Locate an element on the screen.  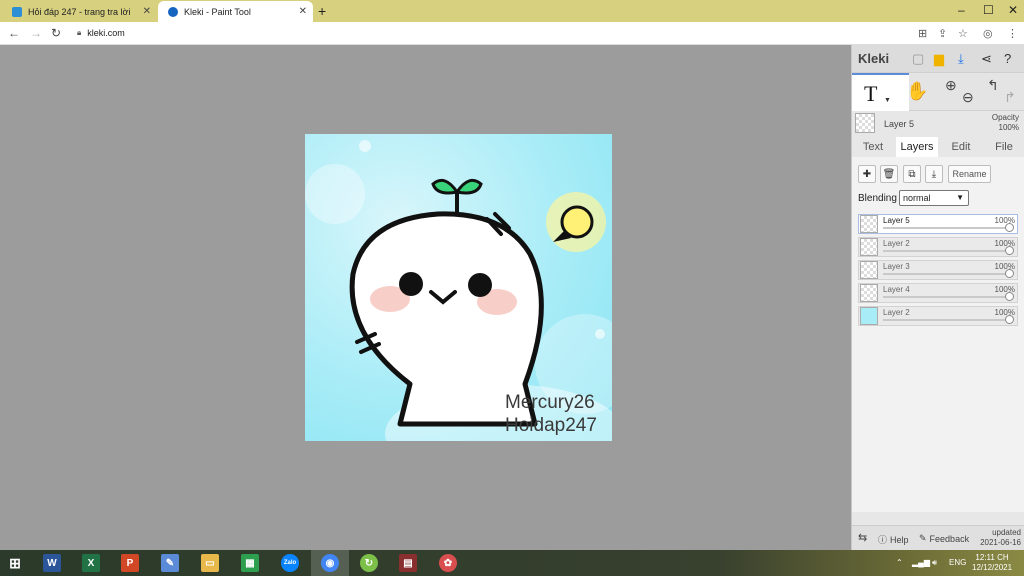
back-arrow-icon: ← is located at coordinates (14, 33).